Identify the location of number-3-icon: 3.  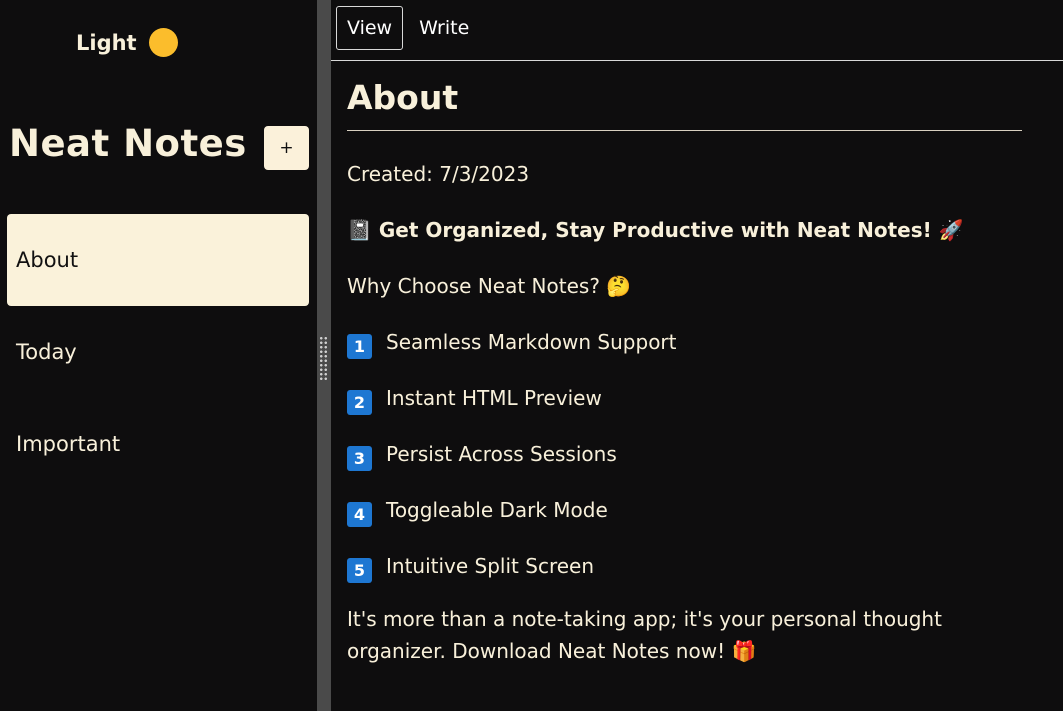
(359, 458).